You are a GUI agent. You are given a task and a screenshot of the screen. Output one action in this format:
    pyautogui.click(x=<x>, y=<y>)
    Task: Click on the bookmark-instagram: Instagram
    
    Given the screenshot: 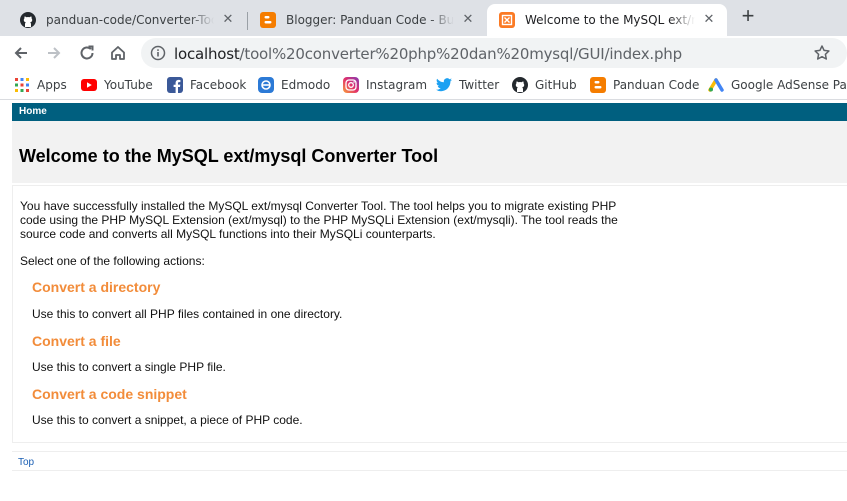 What is the action you would take?
    pyautogui.click(x=385, y=85)
    